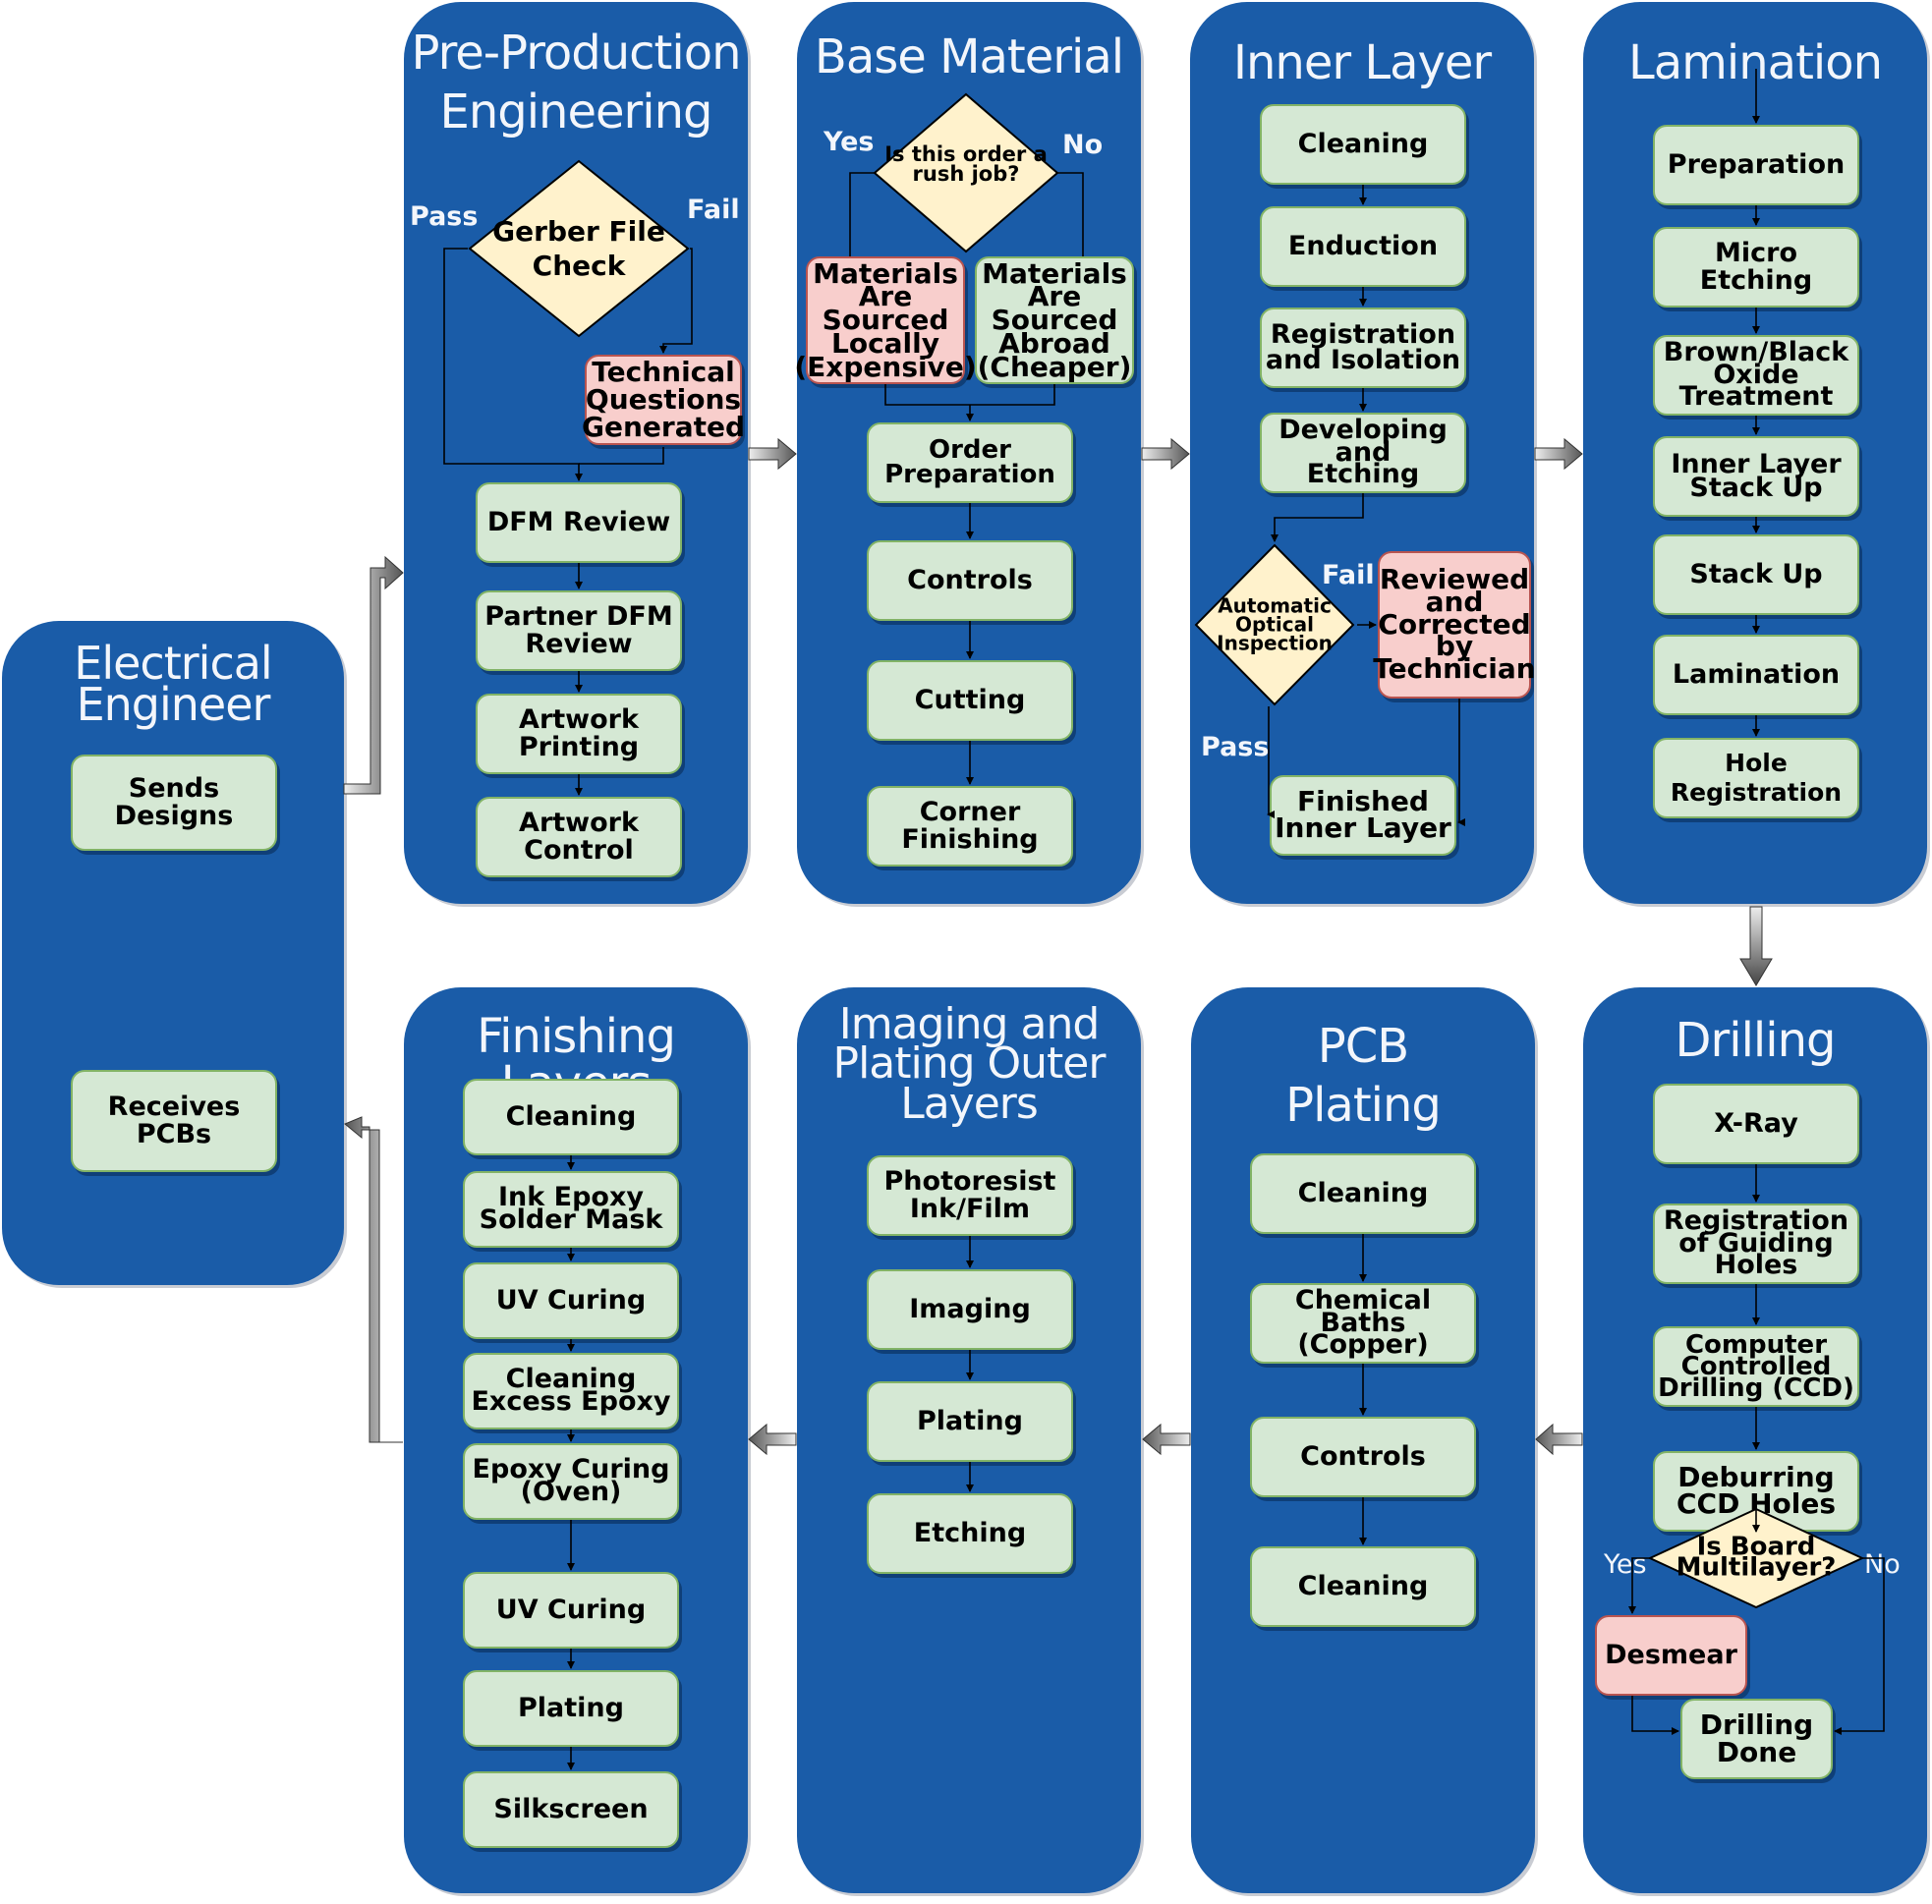 The image size is (1932, 1904). What do you see at coordinates (772, 1439) in the screenshot?
I see `arrow-imaging-to-finishing` at bounding box center [772, 1439].